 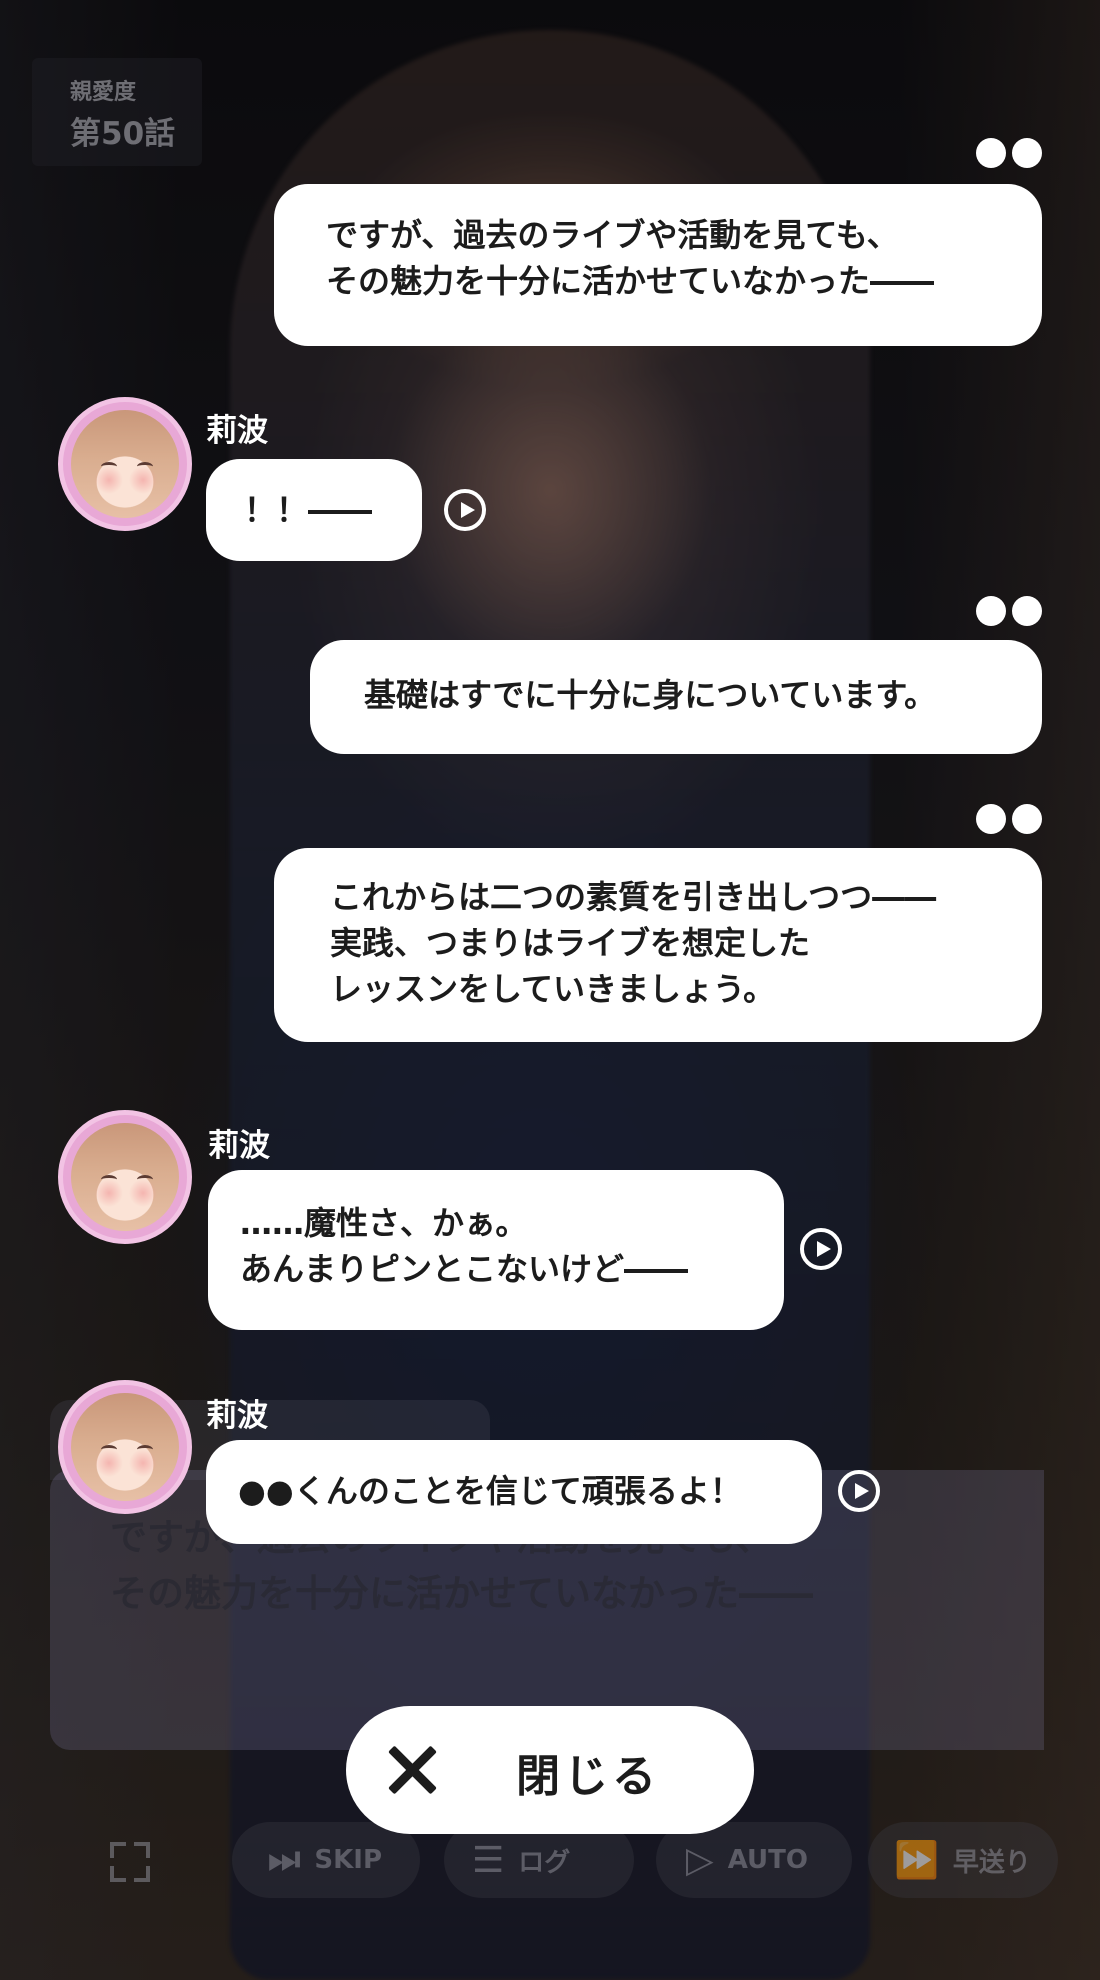 I want to click on dialog-line: その魅力を十分に活かせていなかった――, so click(x=461, y=1593).